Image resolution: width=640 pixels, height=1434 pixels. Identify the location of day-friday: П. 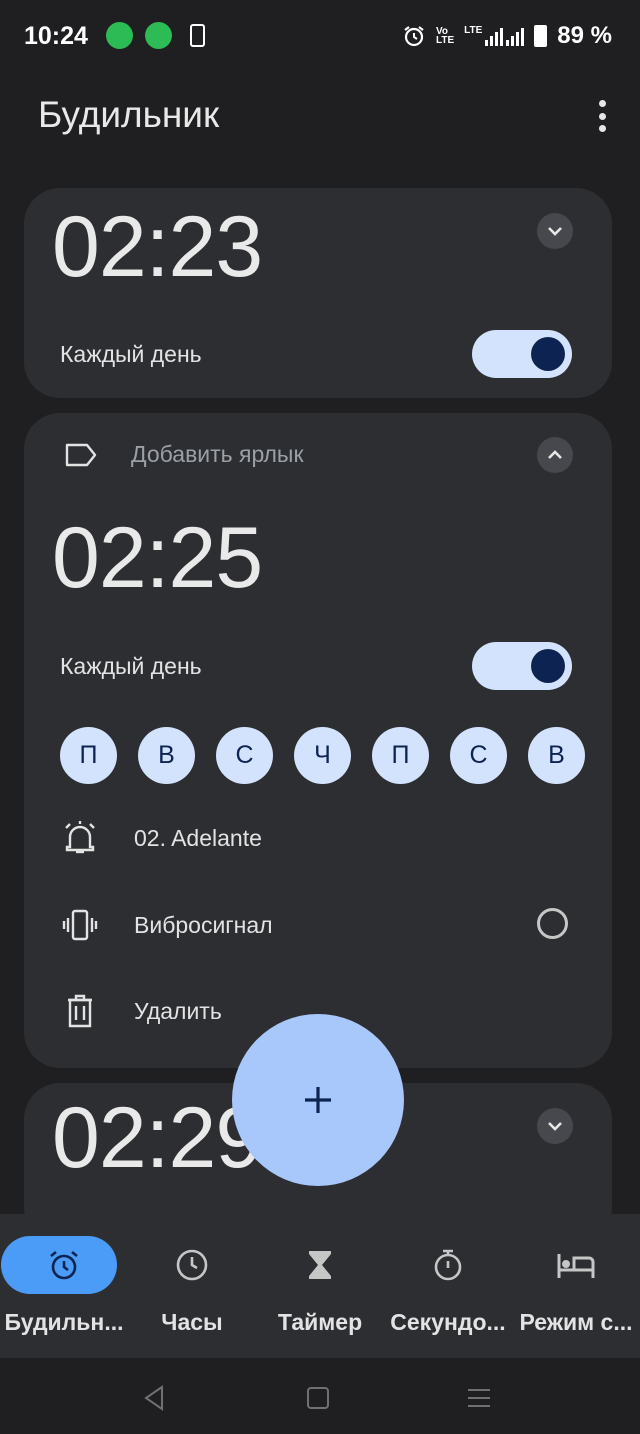
(400, 755).